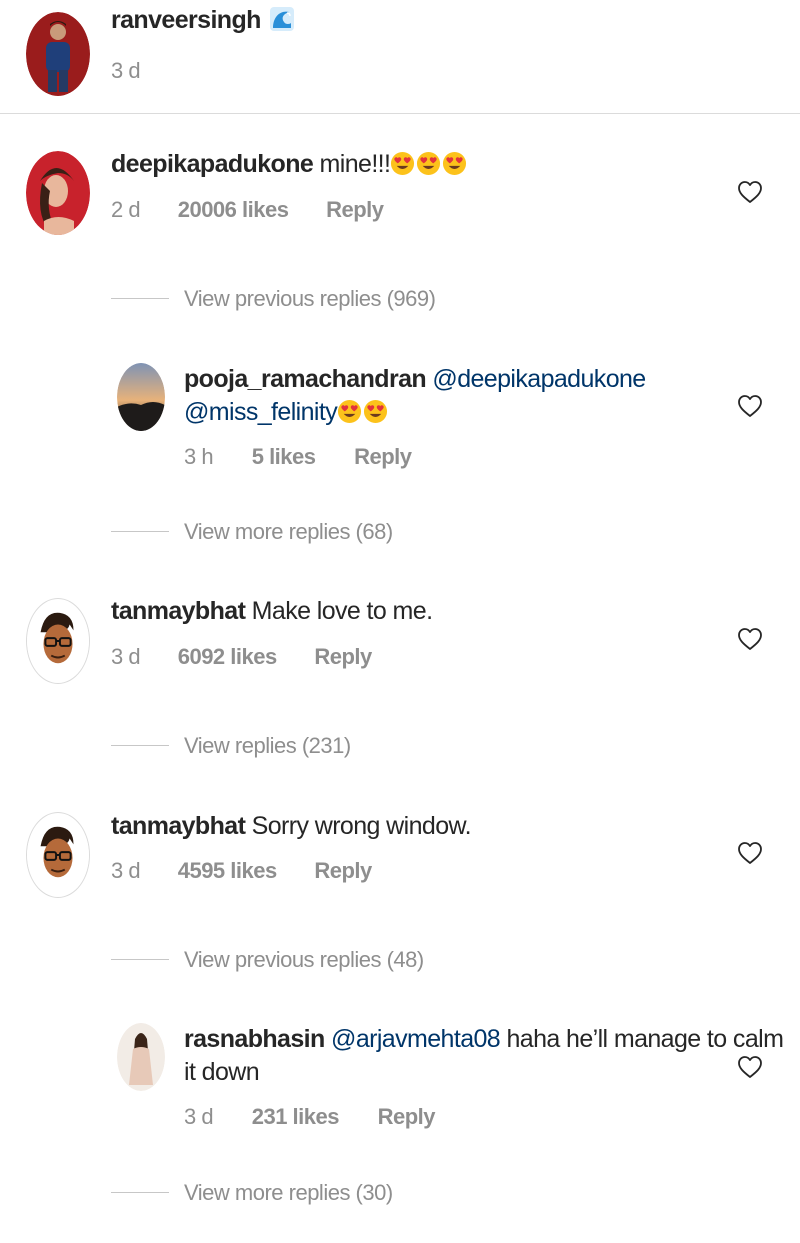 The height and width of the screenshot is (1243, 800). I want to click on reply-time: 3 h, so click(199, 456).